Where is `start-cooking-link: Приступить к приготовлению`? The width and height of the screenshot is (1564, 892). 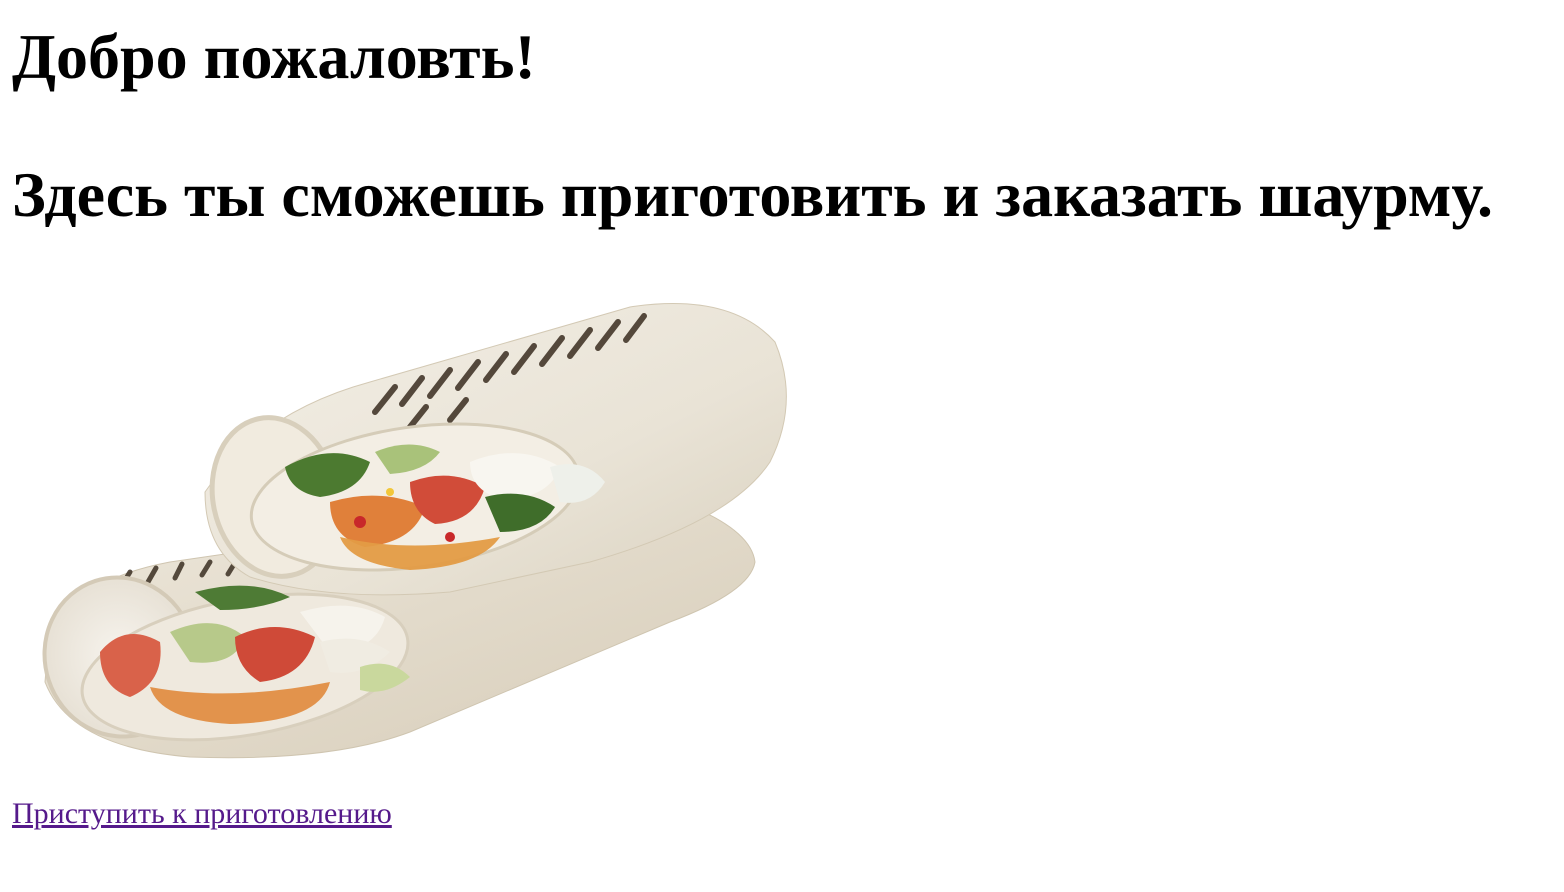
start-cooking-link: Приступить к приготовлению is located at coordinates (202, 814).